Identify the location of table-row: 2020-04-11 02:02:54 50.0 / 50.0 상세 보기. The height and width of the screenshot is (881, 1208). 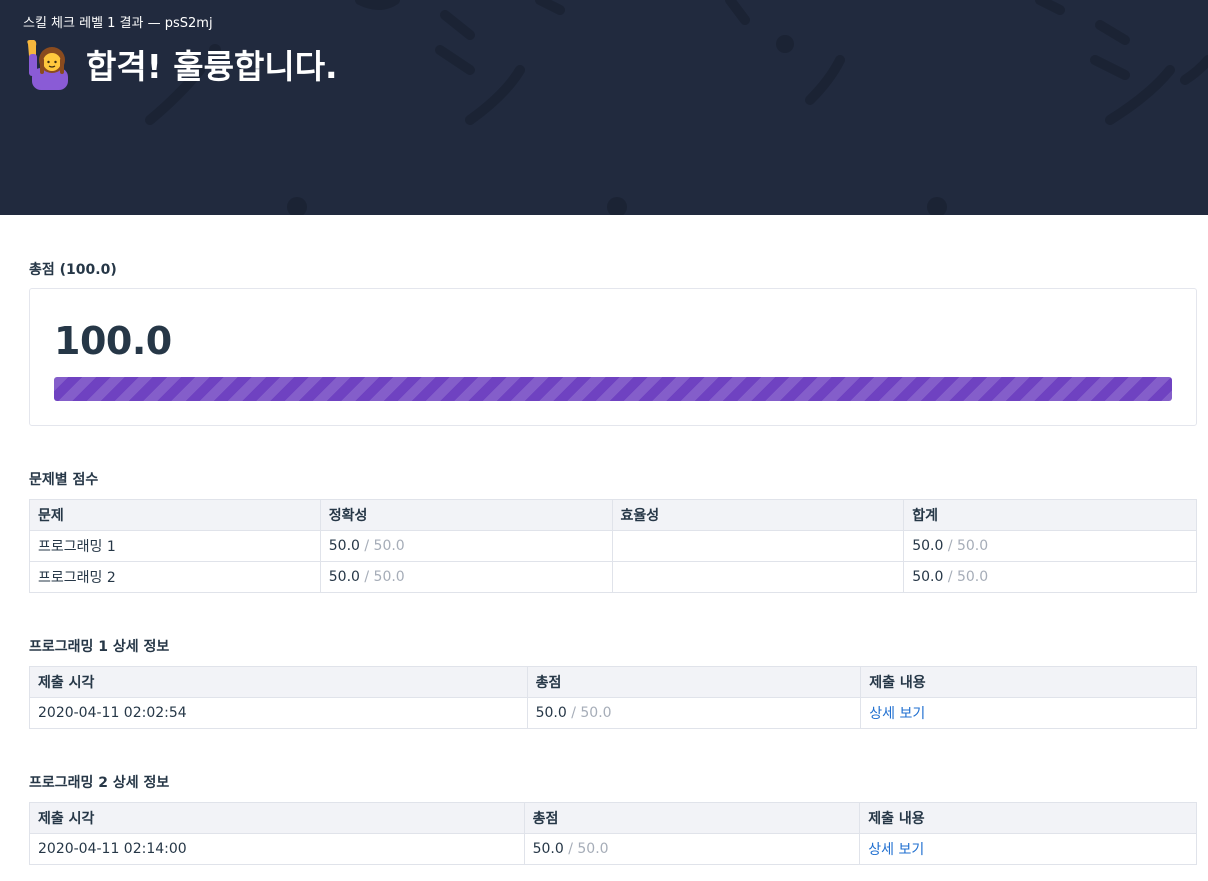
(613, 713).